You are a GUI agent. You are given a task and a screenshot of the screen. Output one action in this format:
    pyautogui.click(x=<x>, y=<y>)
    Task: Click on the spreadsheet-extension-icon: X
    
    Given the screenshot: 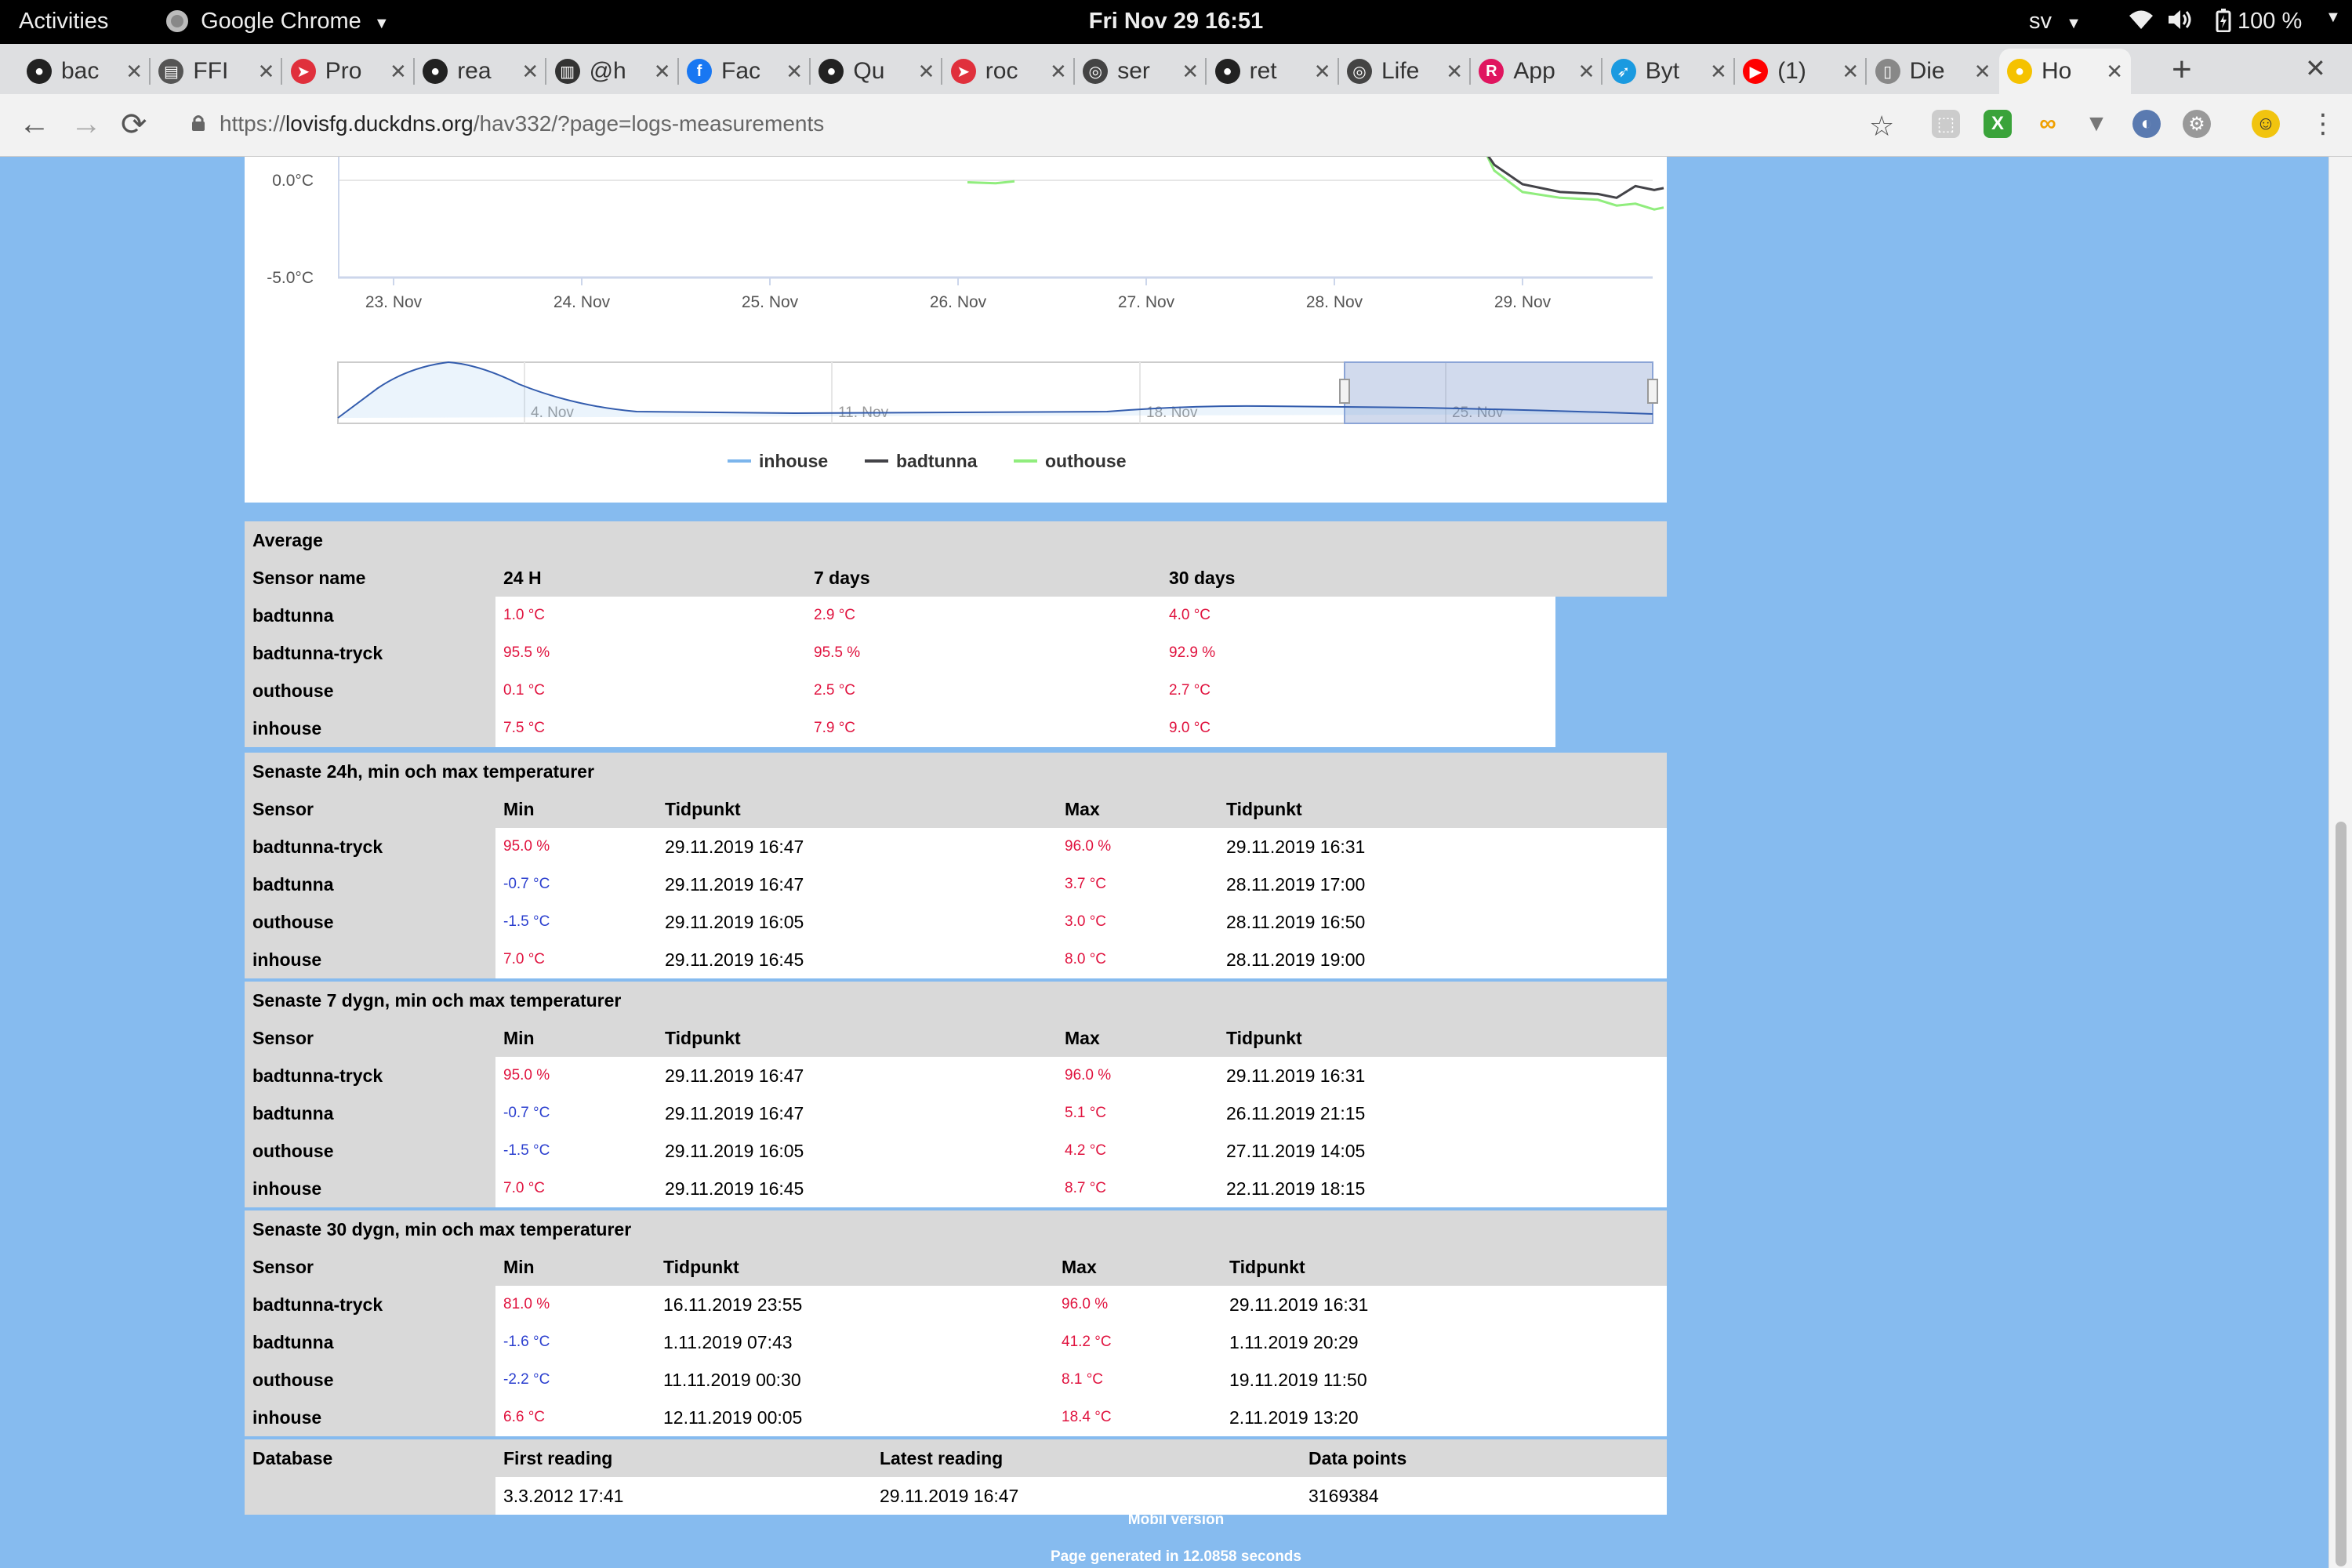 What is the action you would take?
    pyautogui.click(x=1998, y=124)
    